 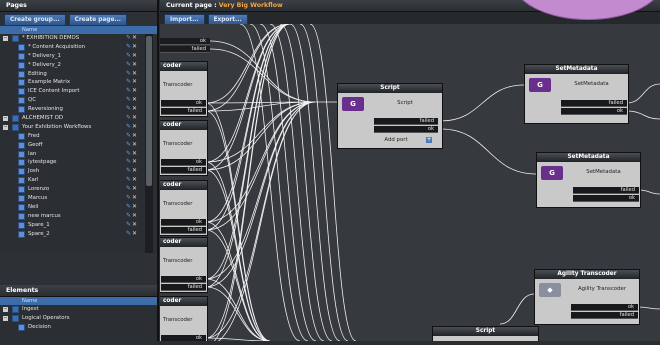 What do you see at coordinates (78, 100) in the screenshot?
I see `tree-item: QC ✎✕` at bounding box center [78, 100].